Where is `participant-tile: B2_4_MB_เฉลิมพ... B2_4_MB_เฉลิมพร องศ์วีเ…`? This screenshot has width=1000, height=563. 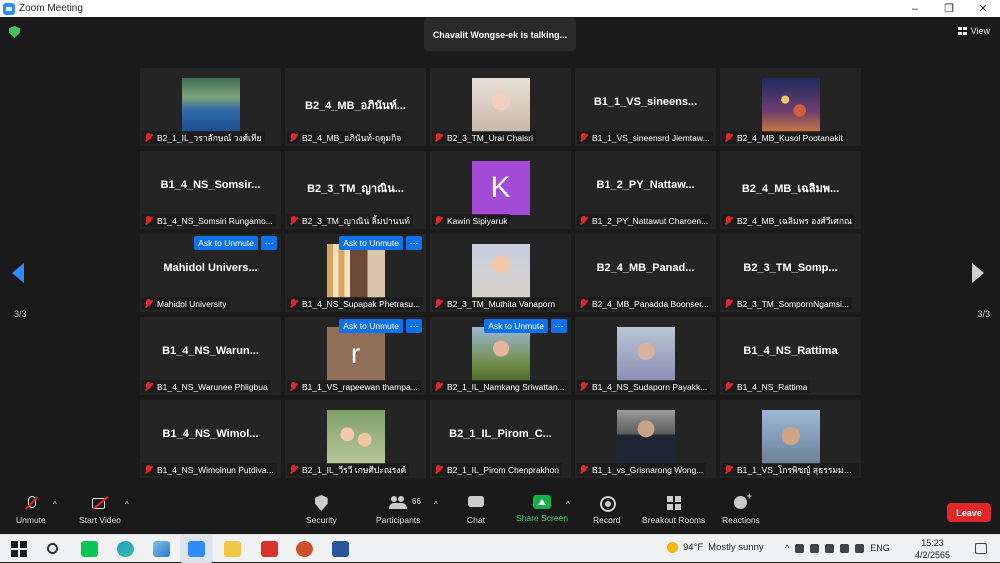
participant-tile: B2_4_MB_เฉลิมพ... B2_4_MB_เฉลิมพร องศ์วีเ… is located at coordinates (790, 190).